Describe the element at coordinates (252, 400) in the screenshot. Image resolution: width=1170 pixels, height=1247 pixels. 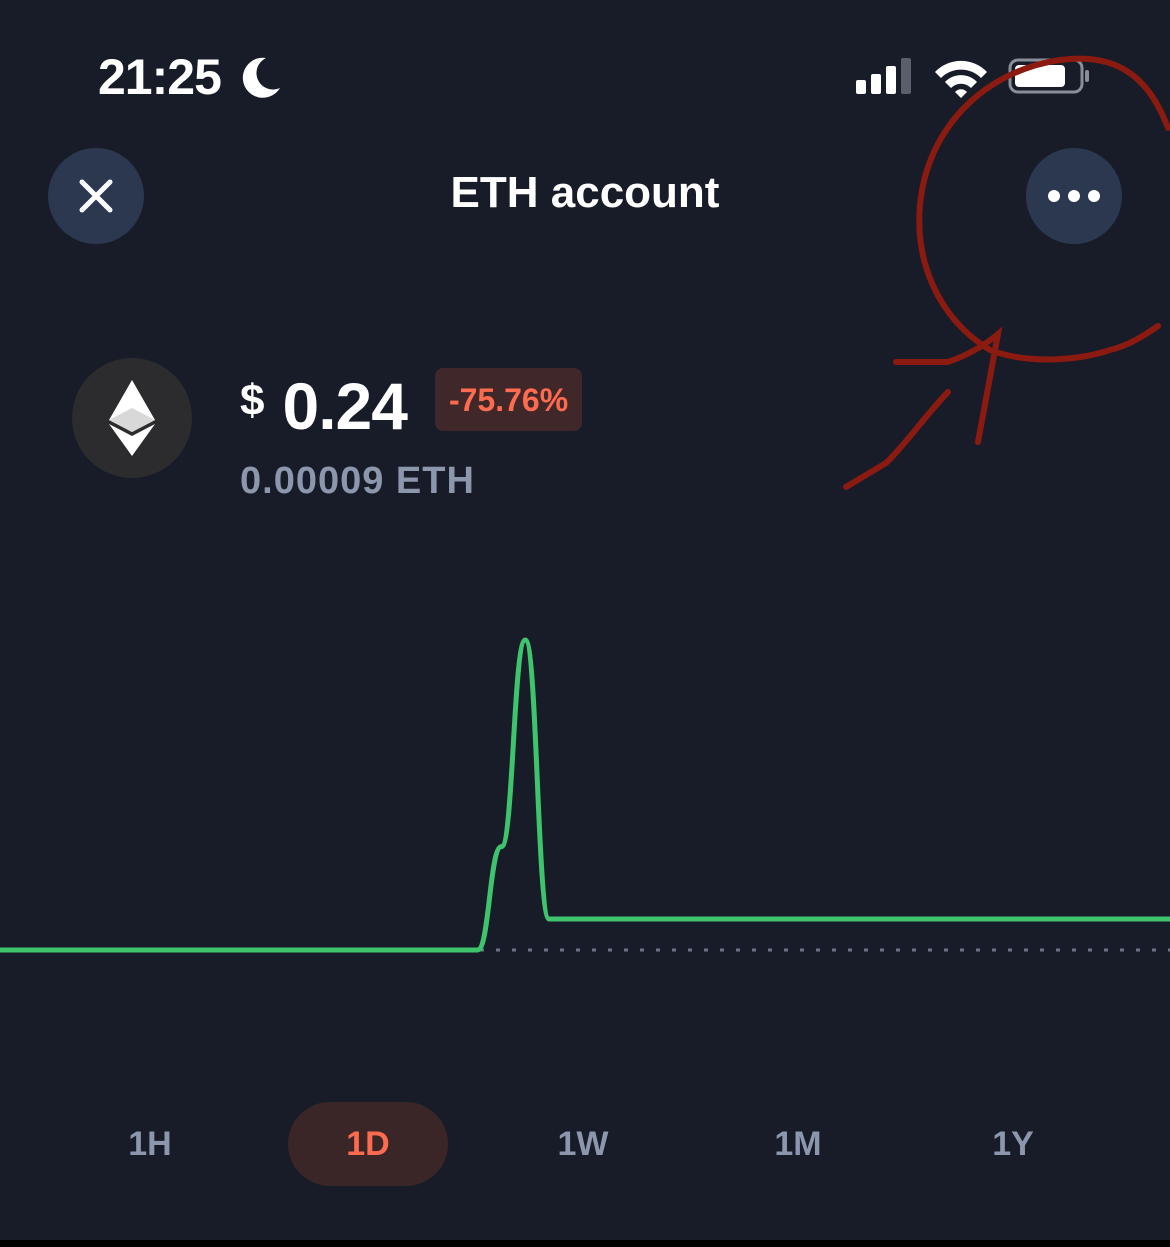
I see `currency-symbol: $` at that location.